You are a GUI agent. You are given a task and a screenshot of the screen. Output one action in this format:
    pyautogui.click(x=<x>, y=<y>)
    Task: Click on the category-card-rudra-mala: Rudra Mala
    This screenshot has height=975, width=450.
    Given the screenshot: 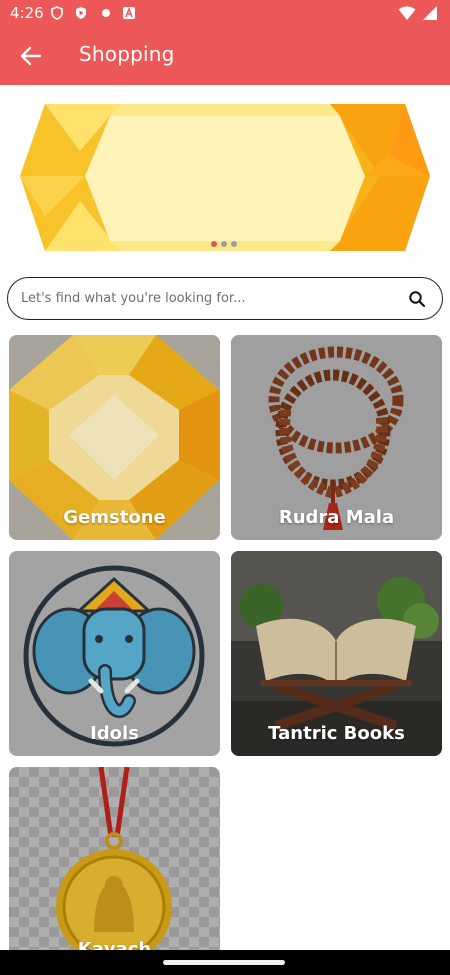 What is the action you would take?
    pyautogui.click(x=336, y=437)
    